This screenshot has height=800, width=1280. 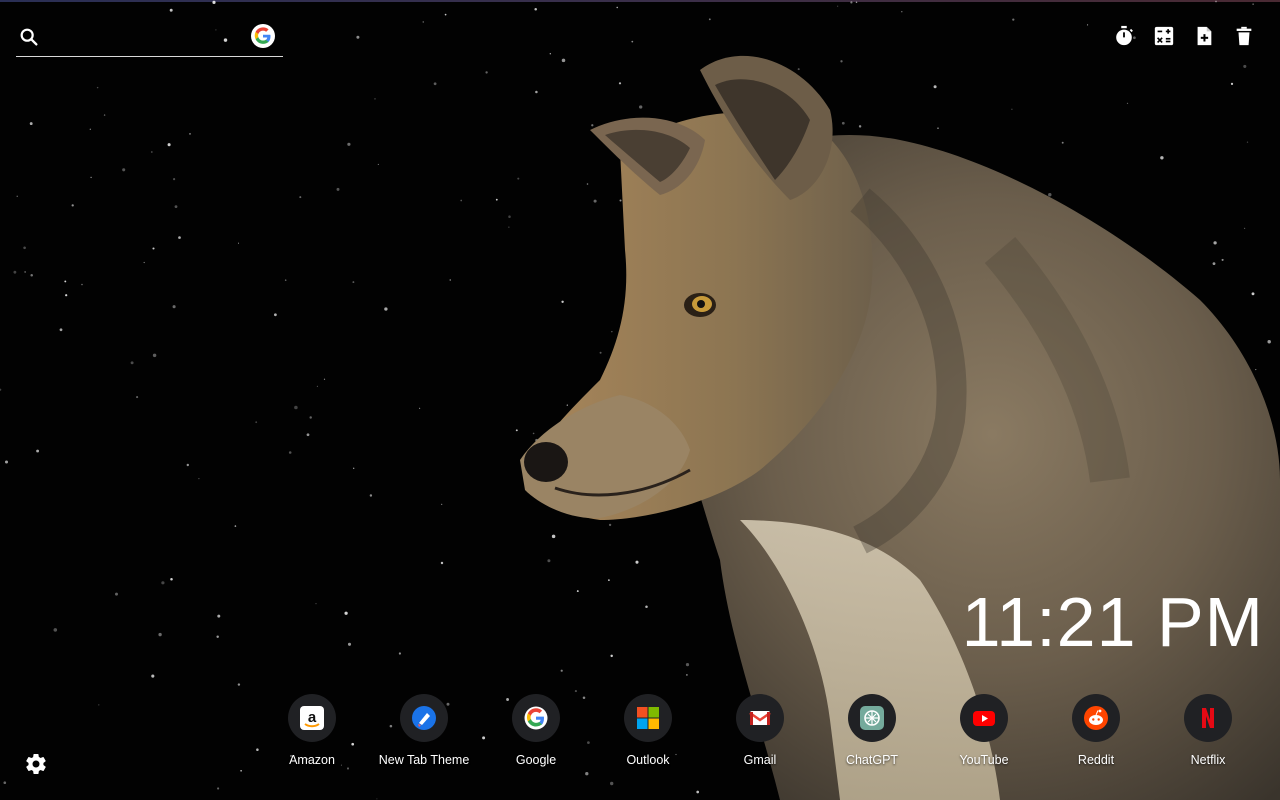 I want to click on shortcut-label: Reddit, so click(x=1096, y=760).